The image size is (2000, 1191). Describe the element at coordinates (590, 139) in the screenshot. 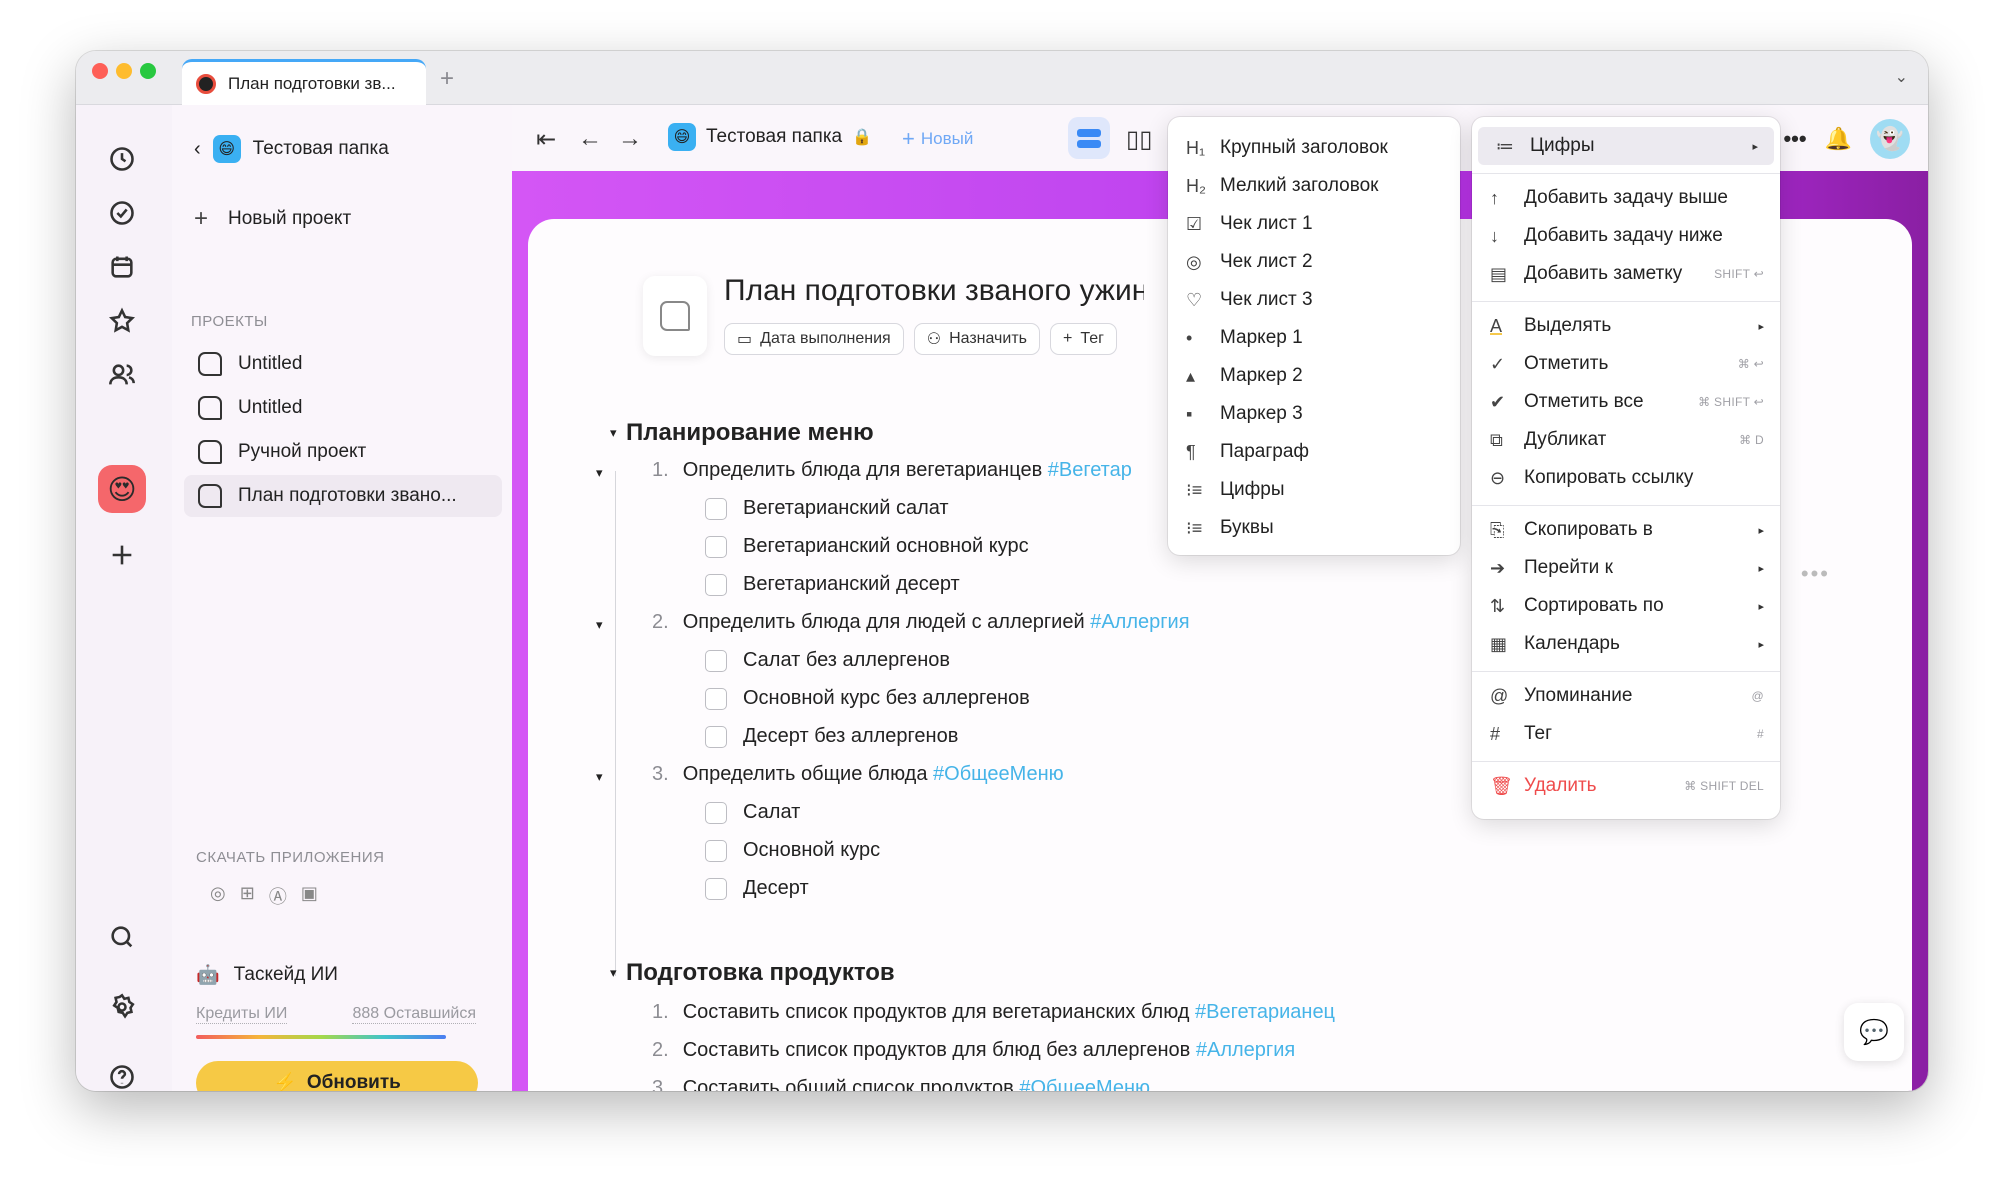

I see `back-arrow-icon: ←` at that location.